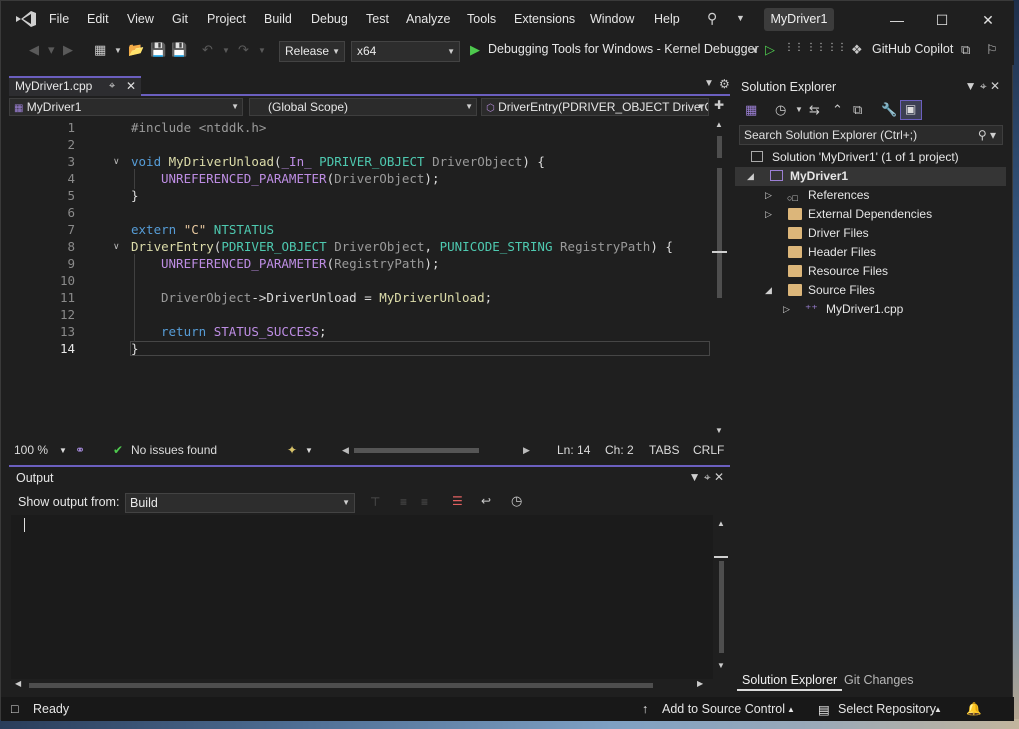  Describe the element at coordinates (712, 18) in the screenshot. I see `search-icon: ⚲` at that location.